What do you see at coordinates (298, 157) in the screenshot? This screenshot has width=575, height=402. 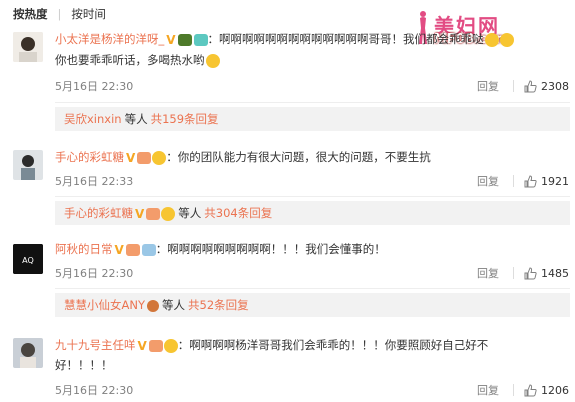 I see `comment-text: ：你的团队能力有很大问题，很大的问题，不要生抗` at bounding box center [298, 157].